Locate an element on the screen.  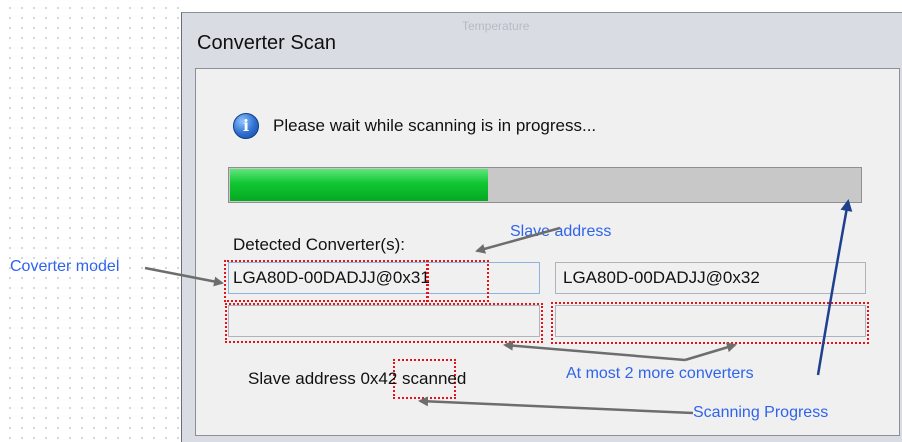
arrow-slave-address is located at coordinates (518, 240).